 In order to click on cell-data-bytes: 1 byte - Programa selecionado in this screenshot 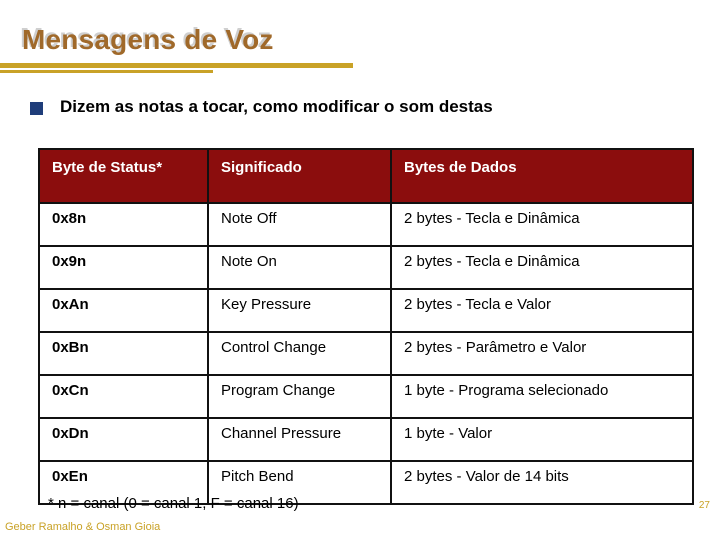, I will do `click(542, 396)`.